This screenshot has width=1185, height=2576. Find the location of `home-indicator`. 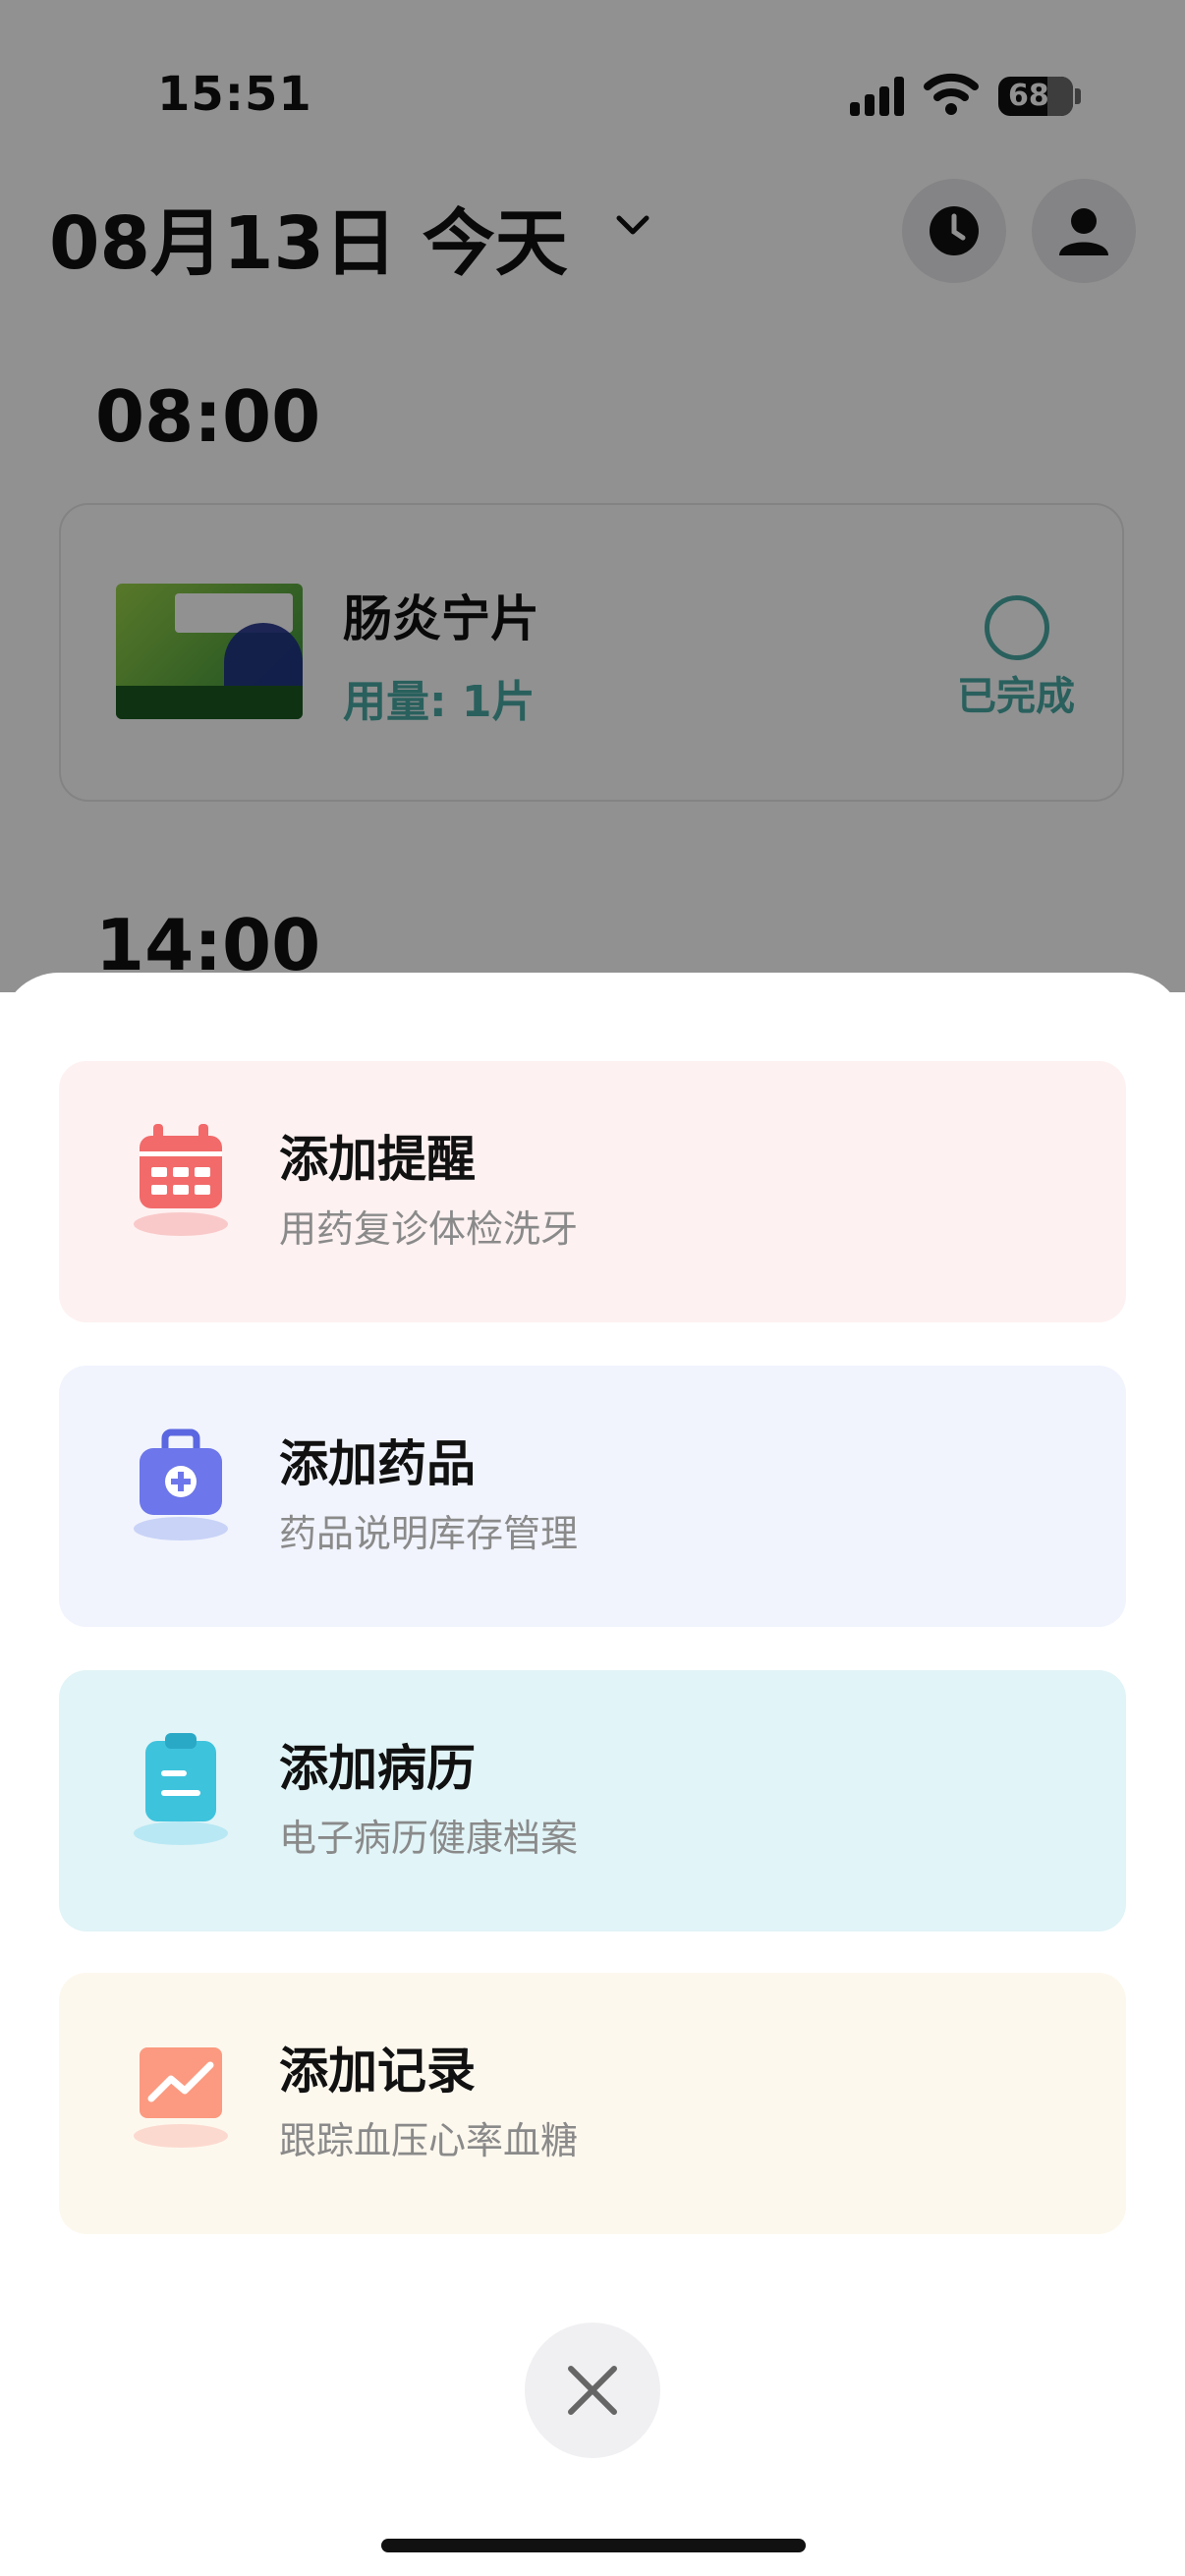

home-indicator is located at coordinates (594, 2545).